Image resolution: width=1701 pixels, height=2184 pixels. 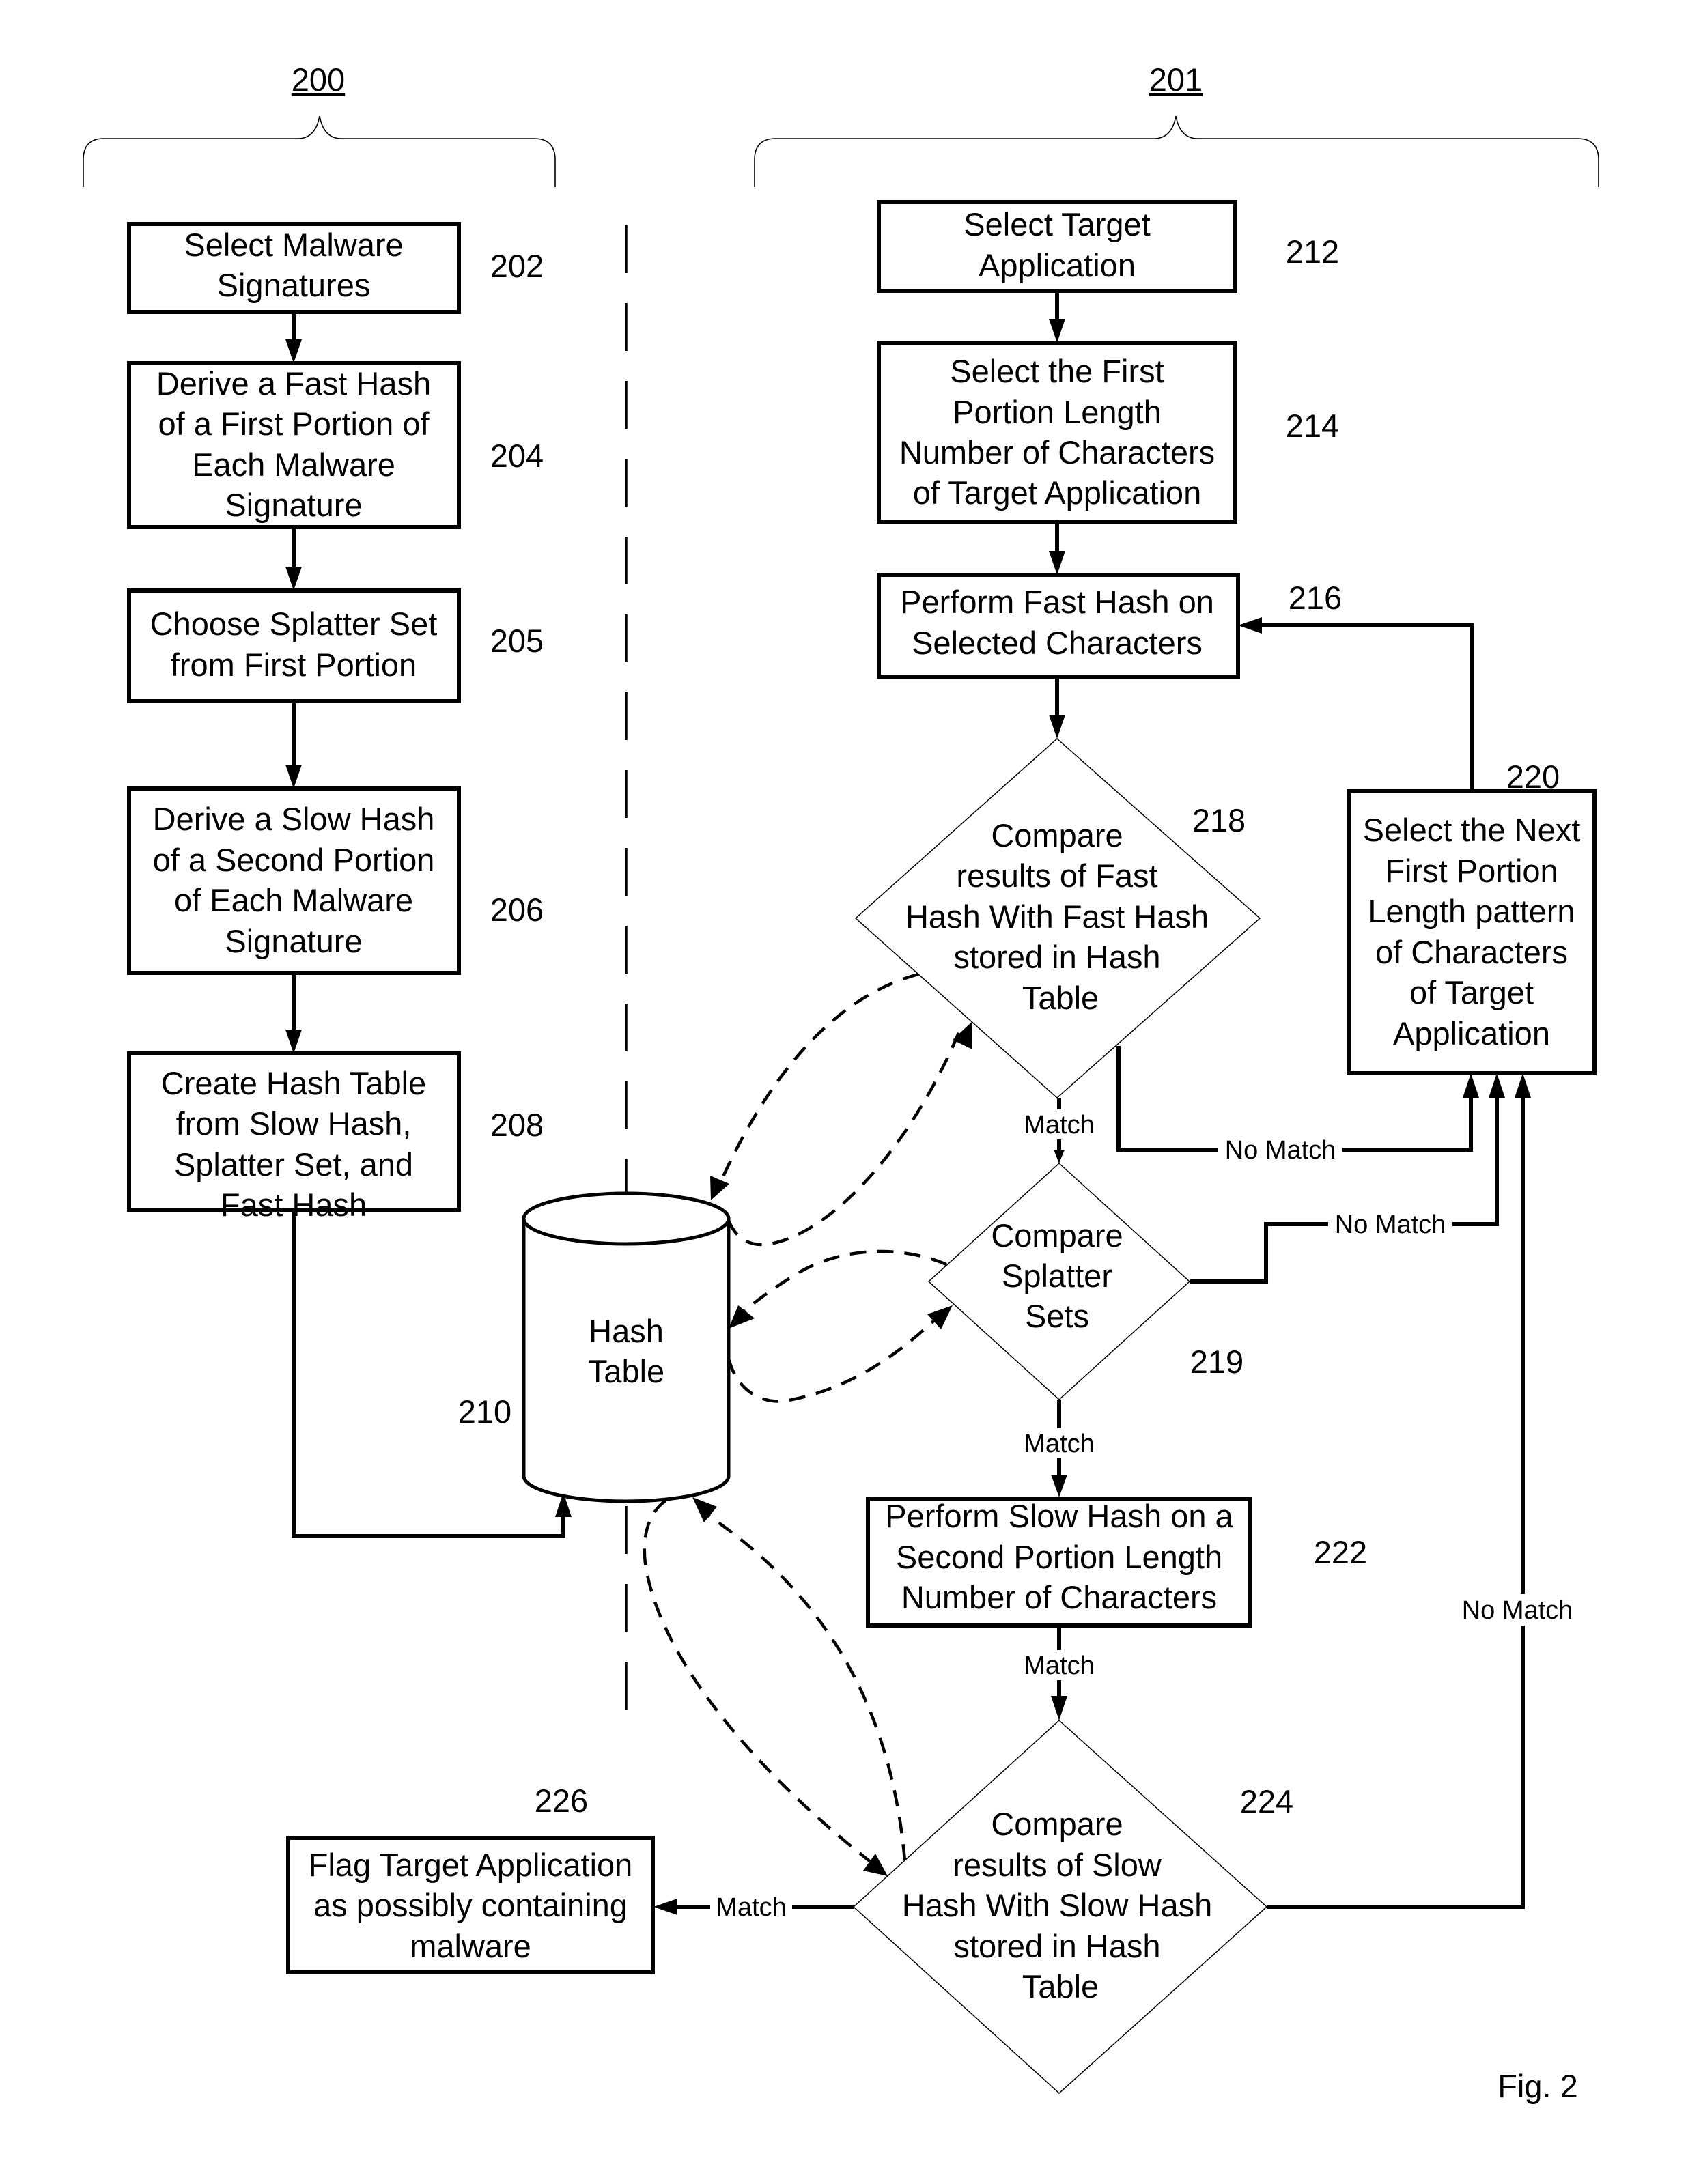 I want to click on step-222-line-2: Second Portion Length, so click(x=1059, y=1557).